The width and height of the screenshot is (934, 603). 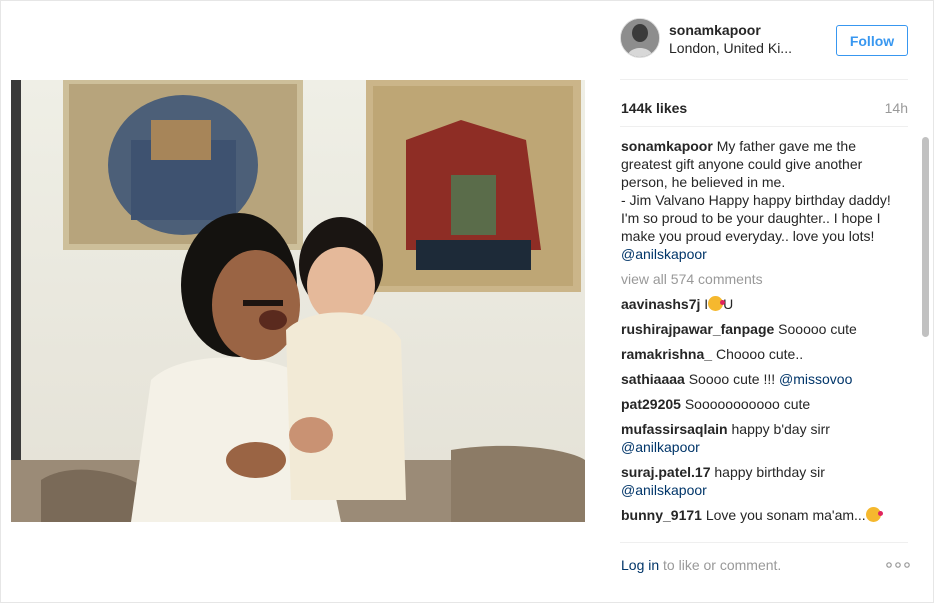 What do you see at coordinates (728, 304) in the screenshot?
I see `comment-text-after: U` at bounding box center [728, 304].